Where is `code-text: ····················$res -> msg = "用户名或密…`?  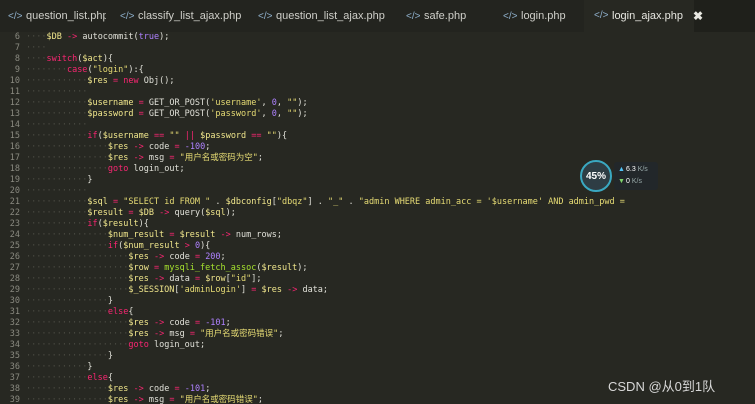
code-text: ····················$res -> msg = "用户名或密… is located at coordinates (155, 334).